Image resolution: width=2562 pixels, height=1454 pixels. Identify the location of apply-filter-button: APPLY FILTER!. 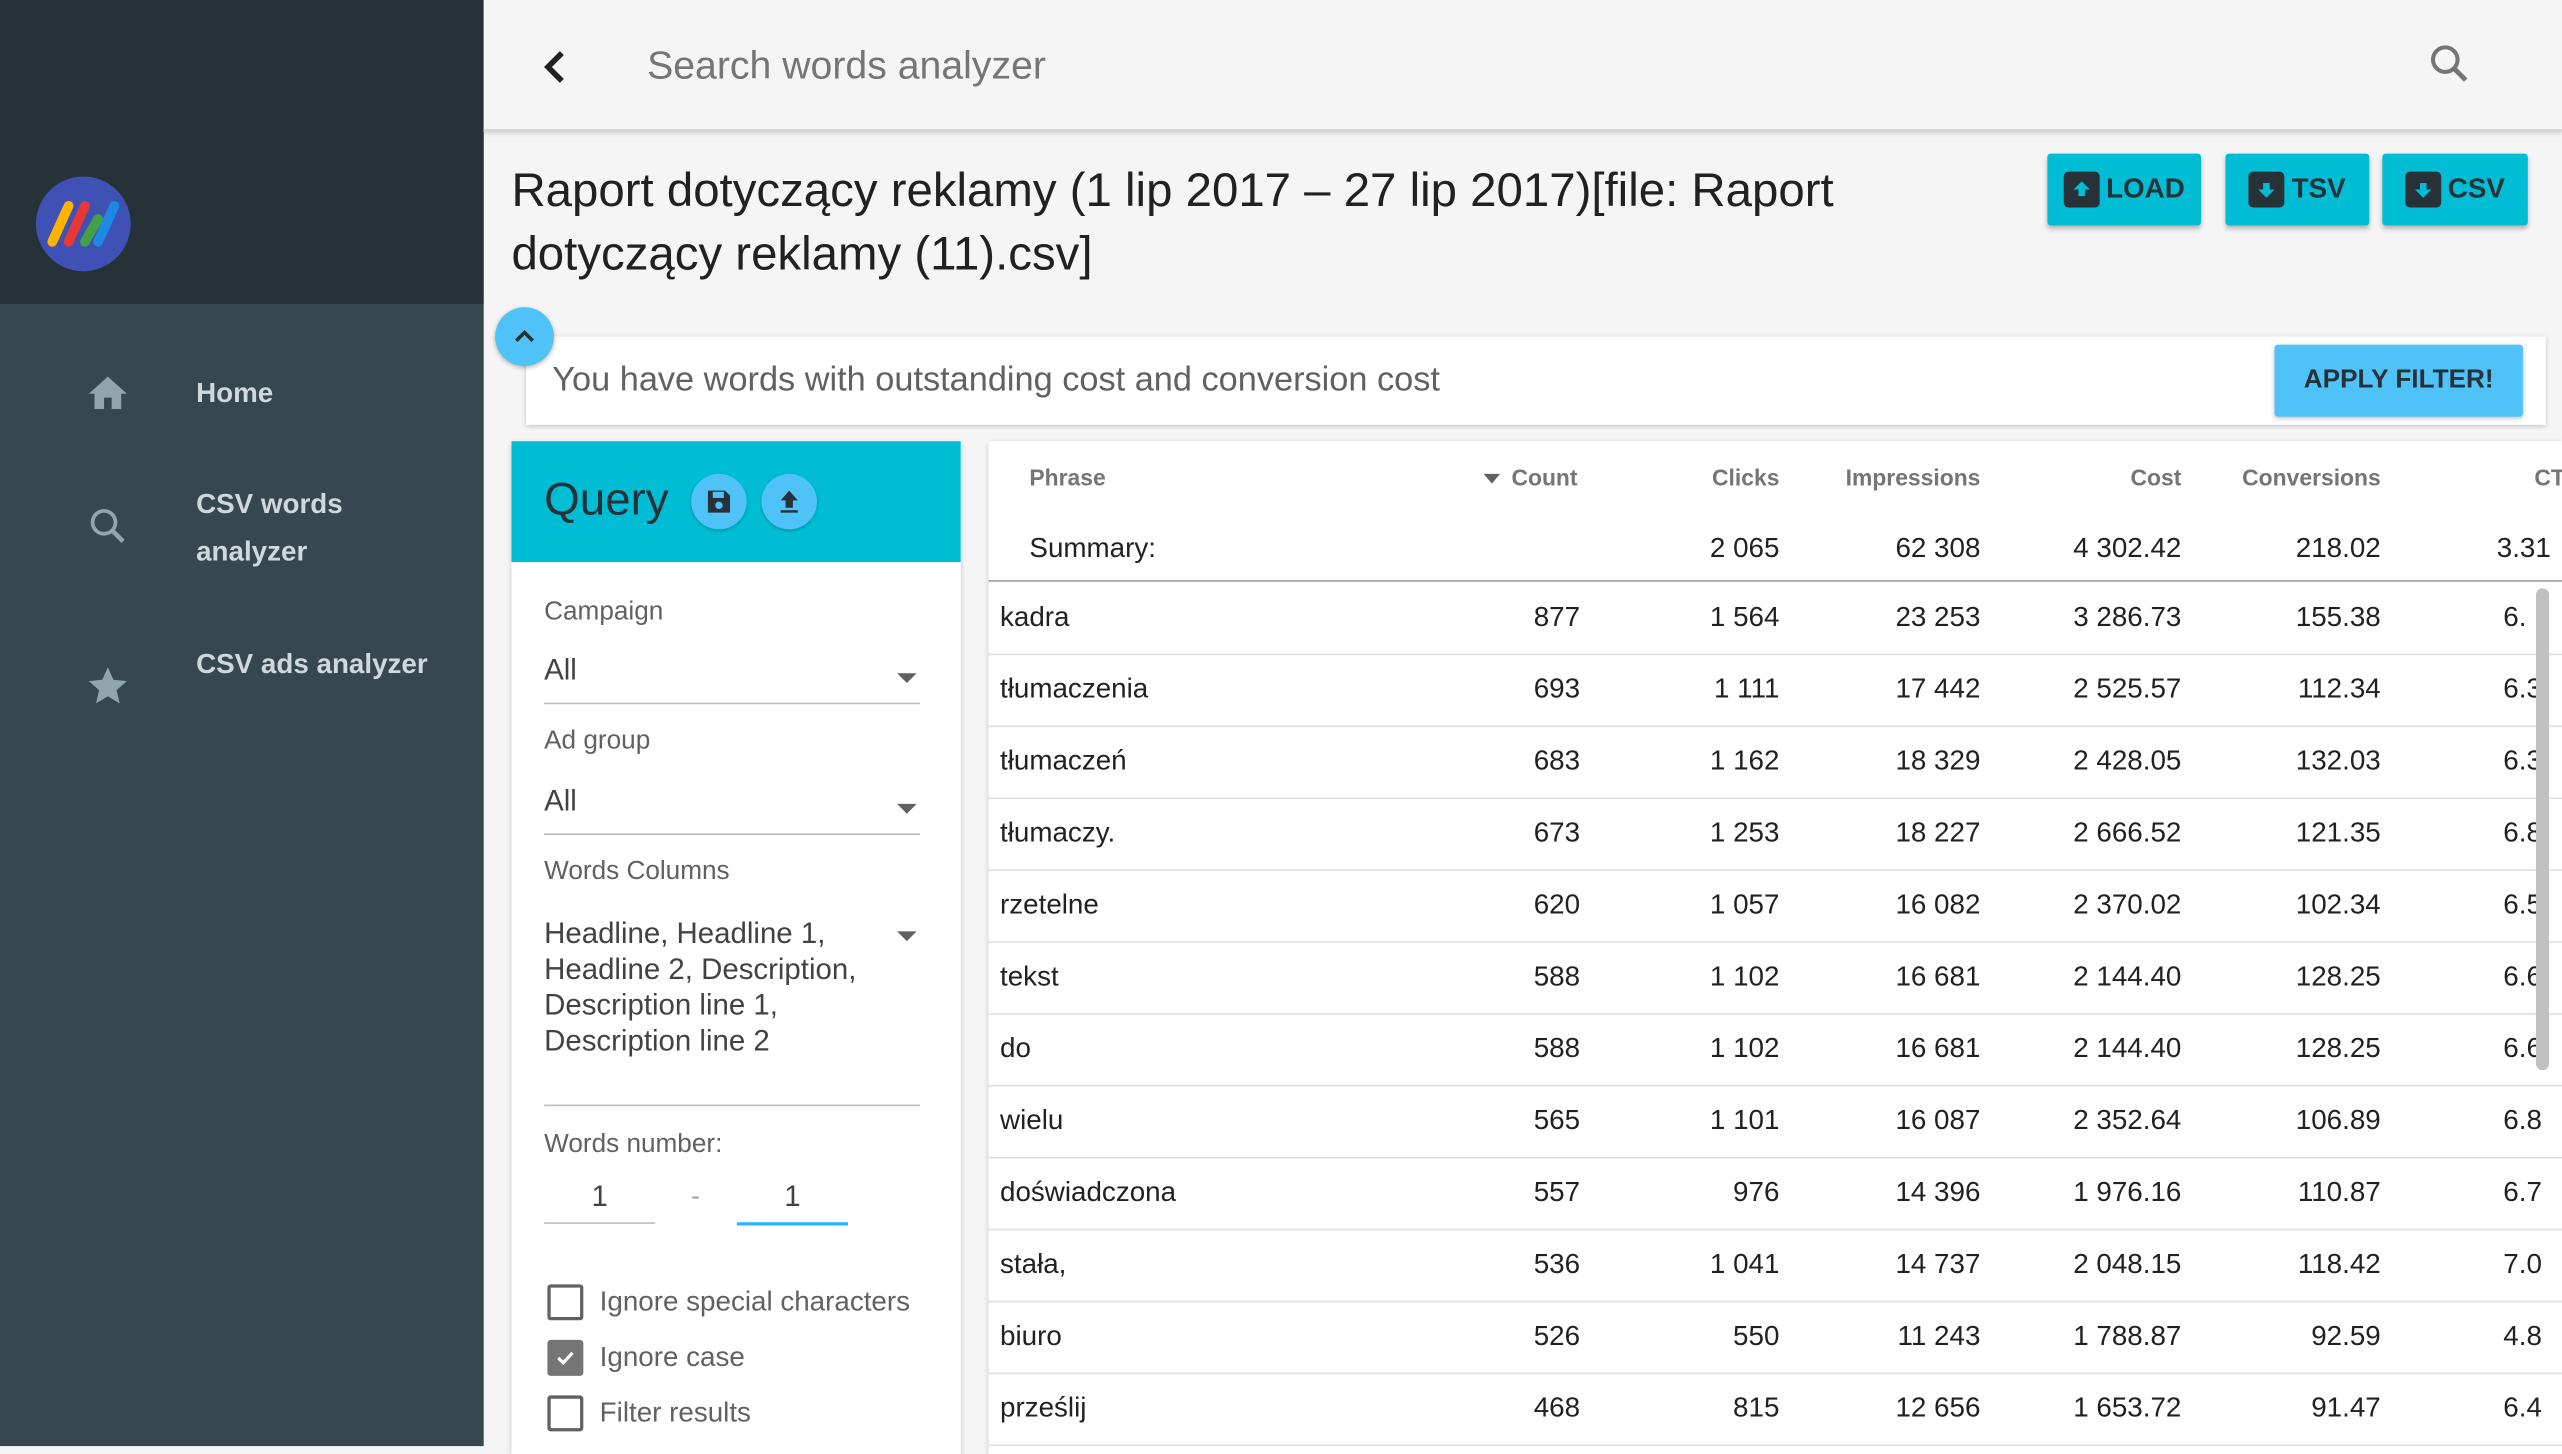
(2398, 380).